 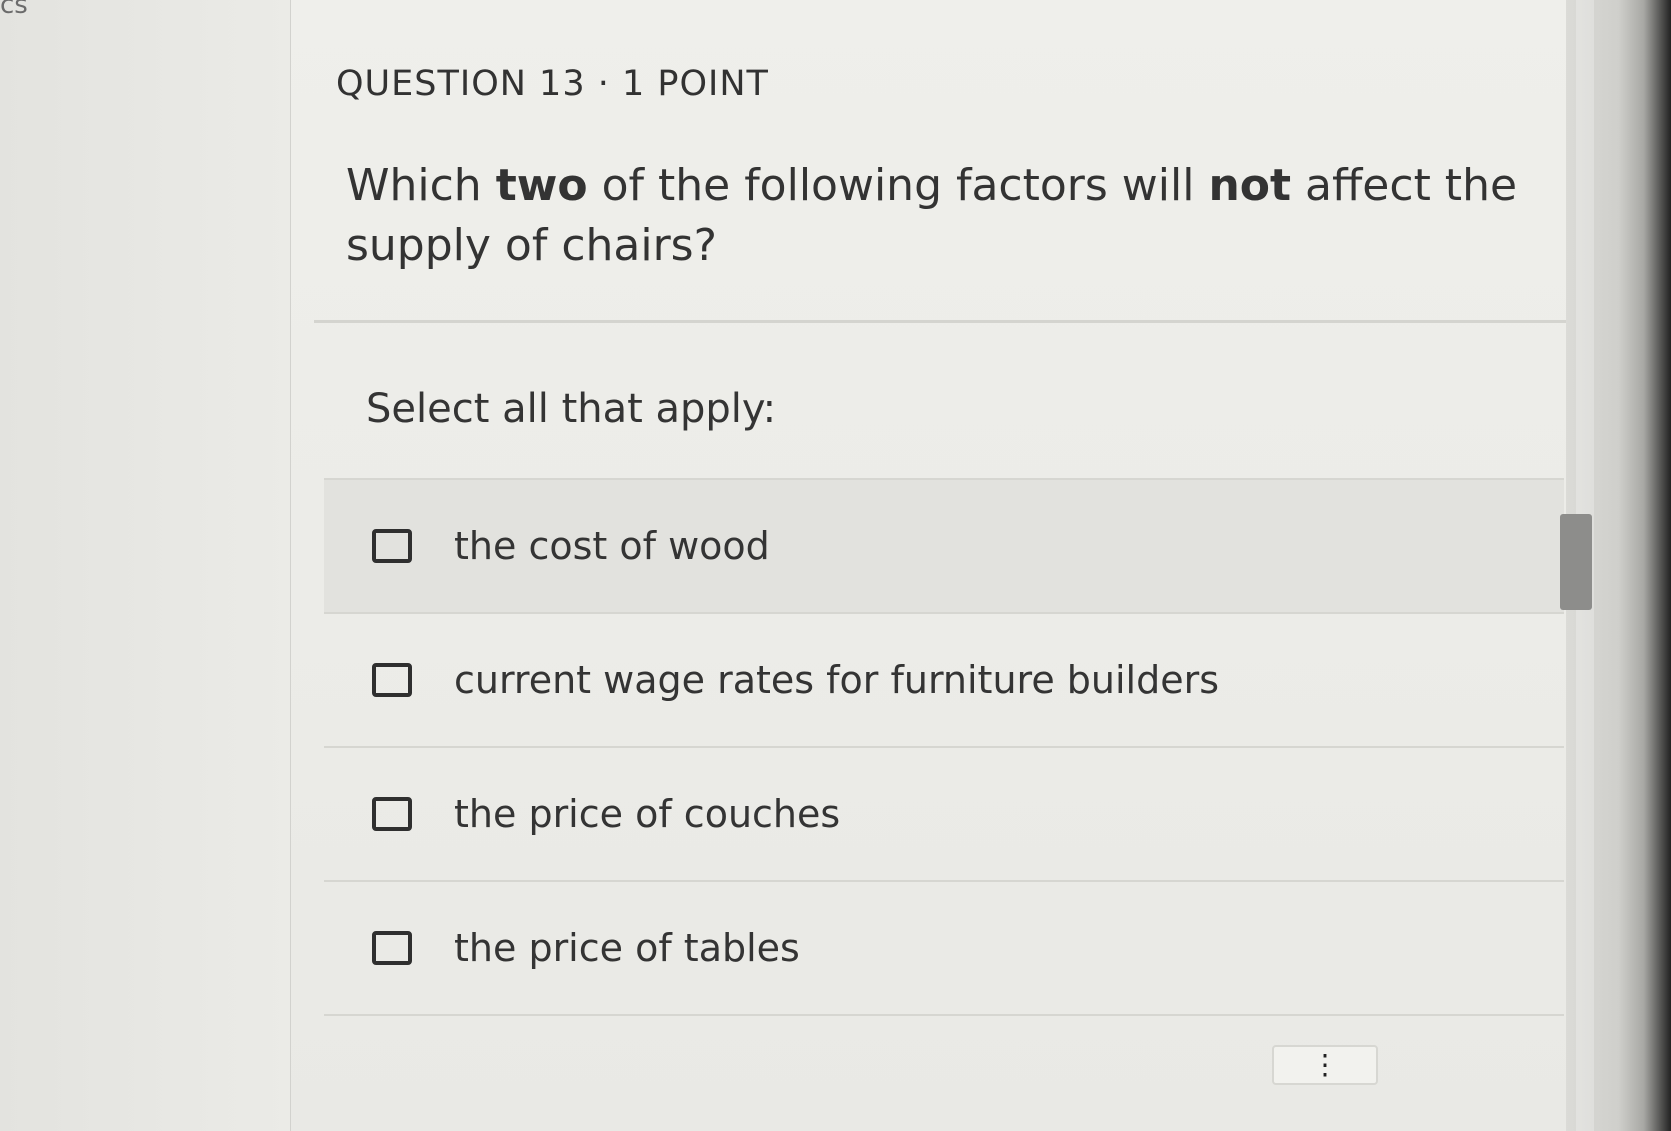 I want to click on prompt-text-part-2: of the following factors will, so click(x=898, y=185).